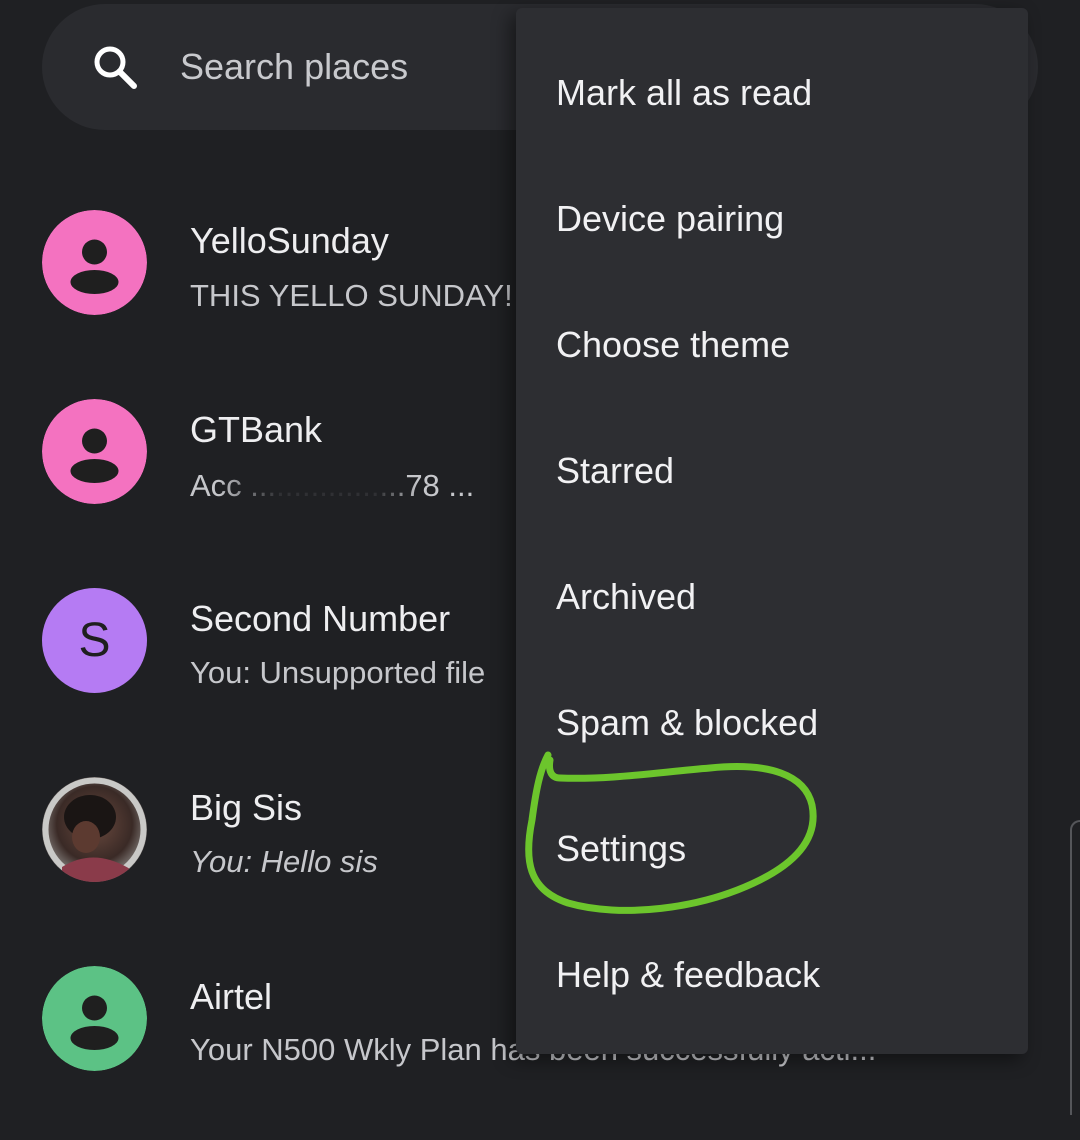 The image size is (1080, 1140). Describe the element at coordinates (772, 595) in the screenshot. I see `menu-item-archived: Archived` at that location.